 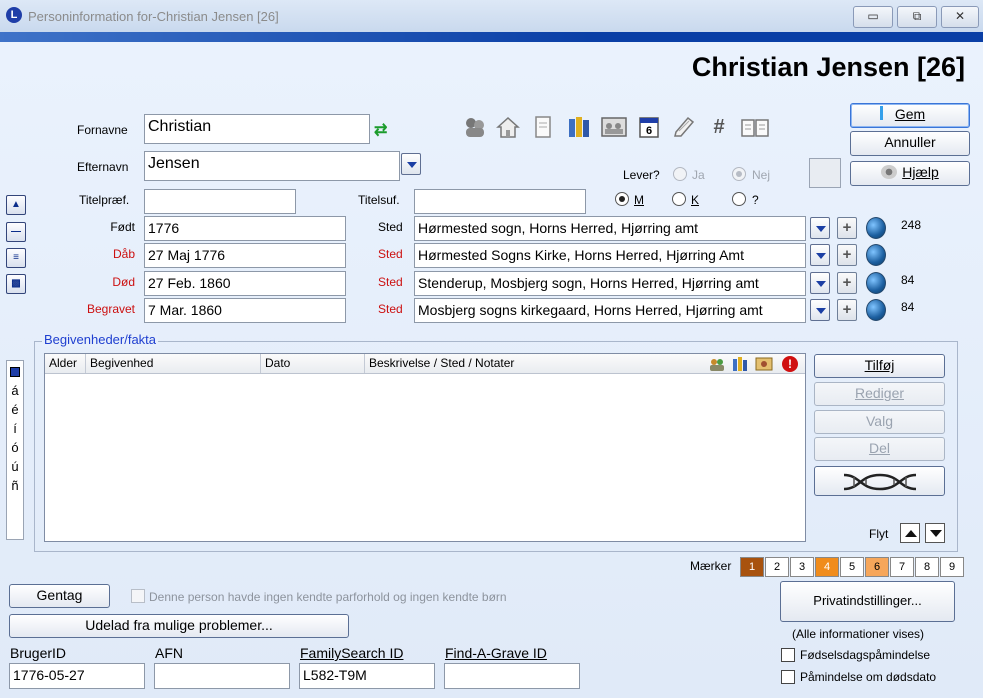 I want to click on accent-char: á, so click(x=15, y=390).